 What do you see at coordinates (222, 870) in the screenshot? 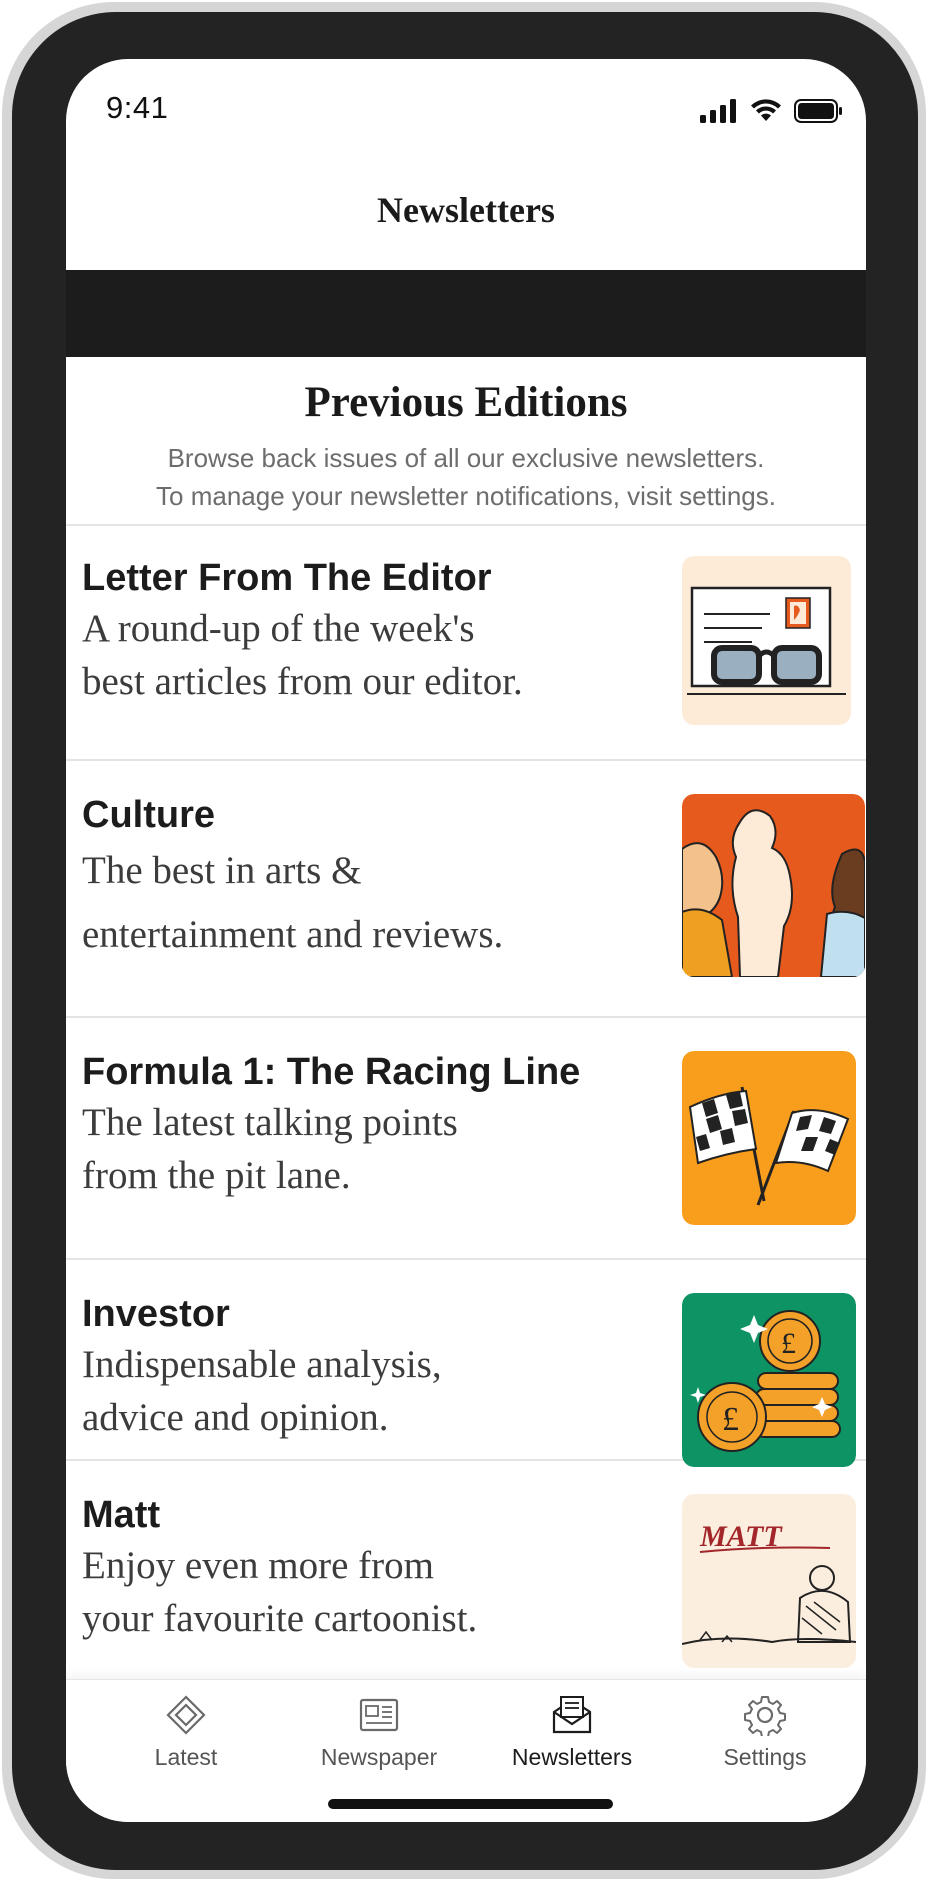
I see `description-line: The best in arts &` at bounding box center [222, 870].